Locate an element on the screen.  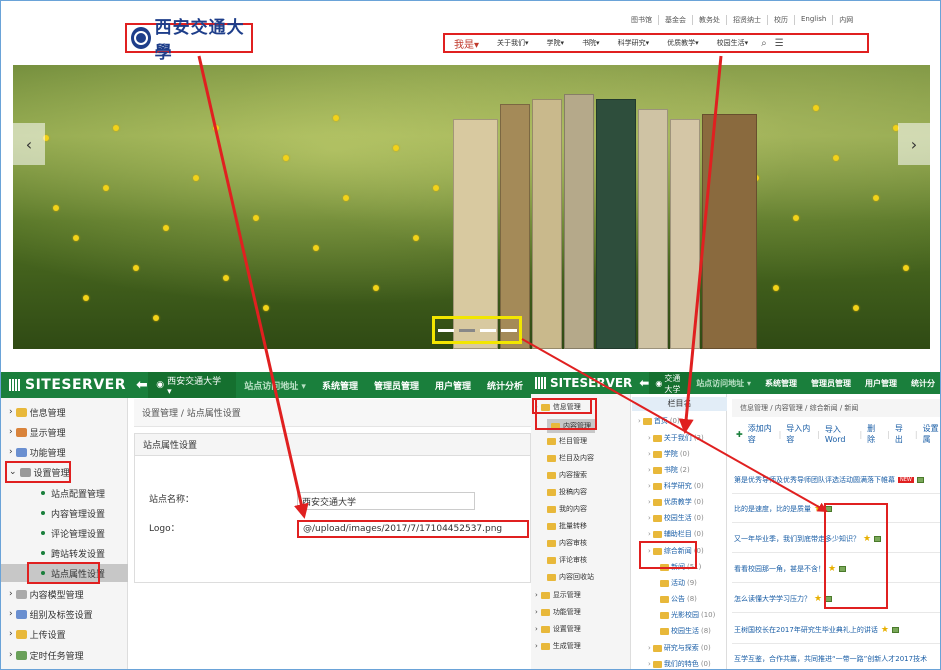
content-row-title: 第是优秀导师及优秀导师团队评选活动圆满落下帷幕 is located at coordinates (814, 480).